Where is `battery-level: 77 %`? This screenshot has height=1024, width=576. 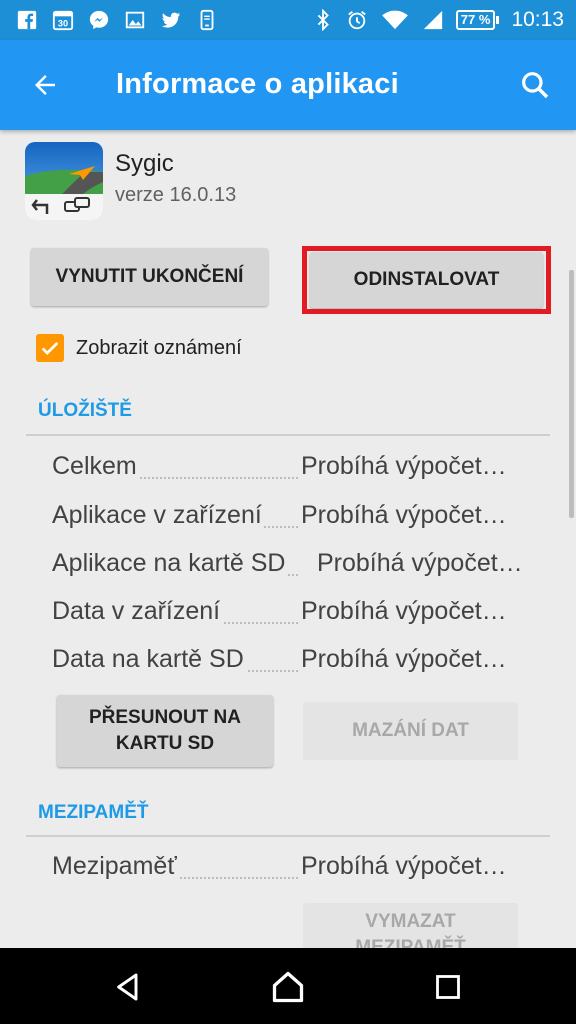
battery-level: 77 % is located at coordinates (475, 20).